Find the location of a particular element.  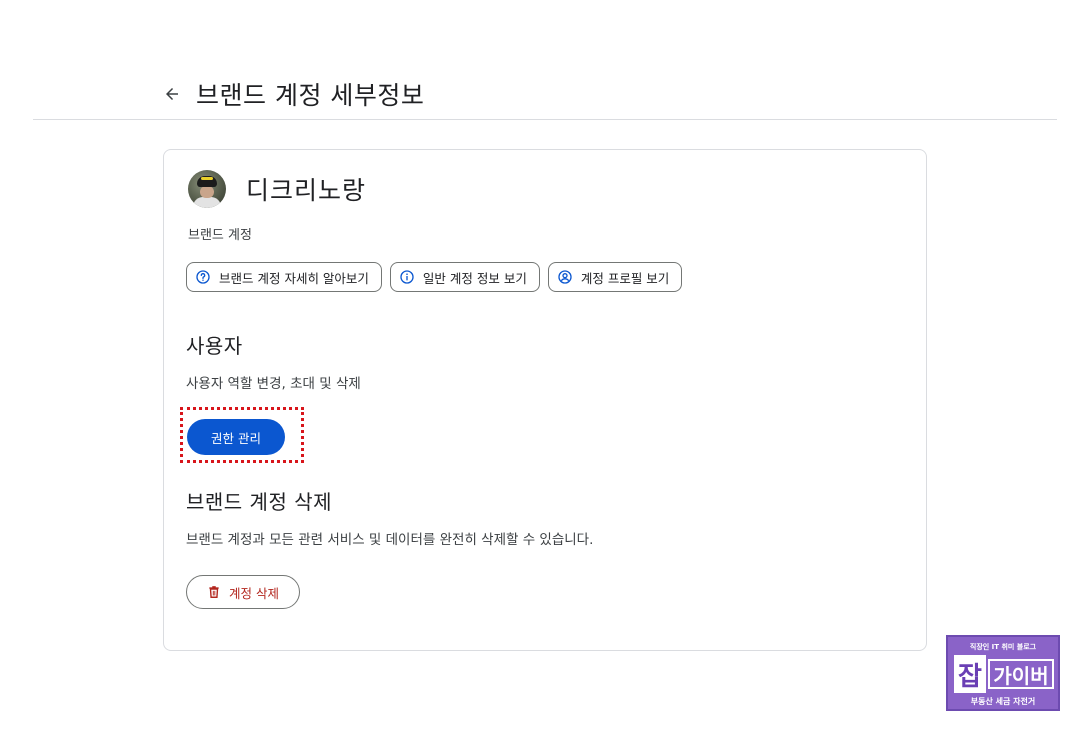

trash-icon is located at coordinates (214, 592).